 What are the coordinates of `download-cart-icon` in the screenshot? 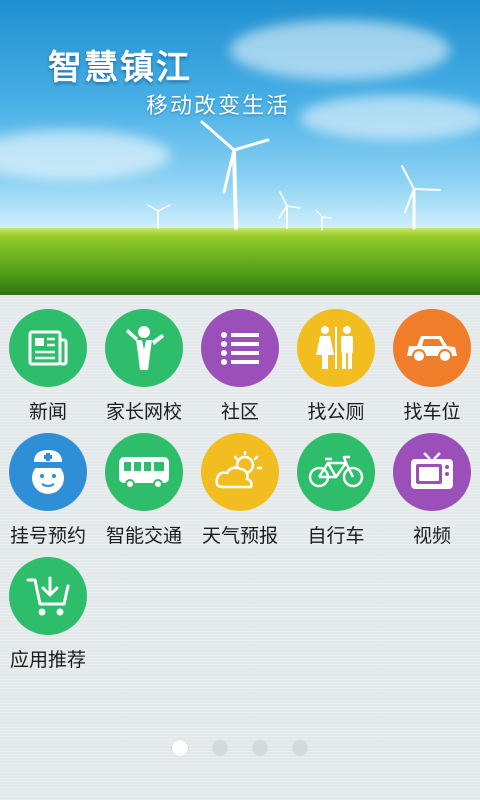 It's located at (48, 596).